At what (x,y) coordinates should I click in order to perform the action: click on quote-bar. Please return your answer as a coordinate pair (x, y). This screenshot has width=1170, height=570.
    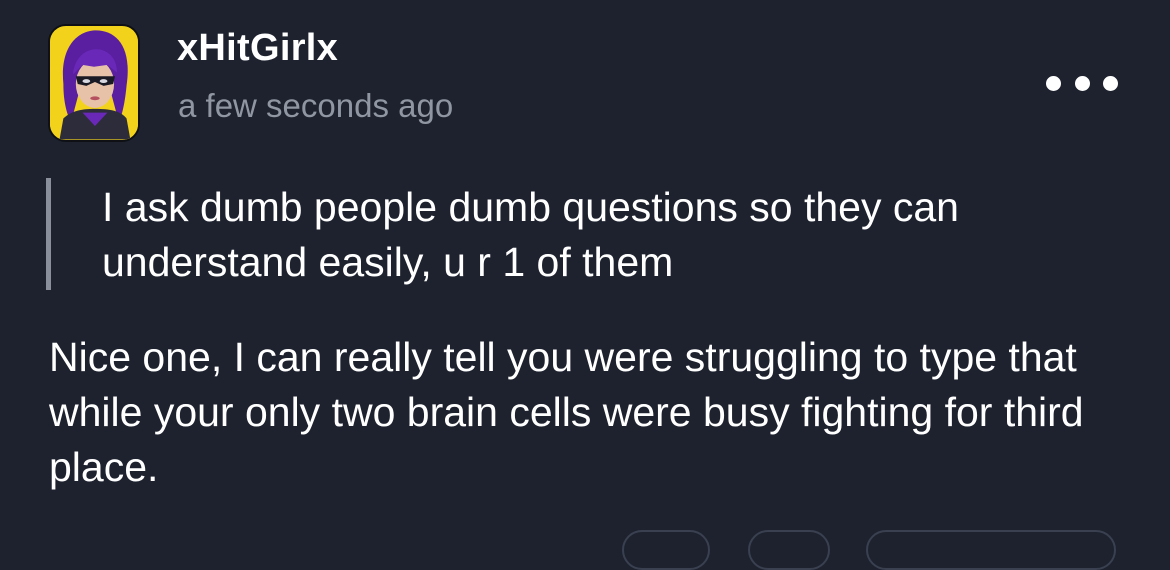
    Looking at the image, I should click on (48, 234).